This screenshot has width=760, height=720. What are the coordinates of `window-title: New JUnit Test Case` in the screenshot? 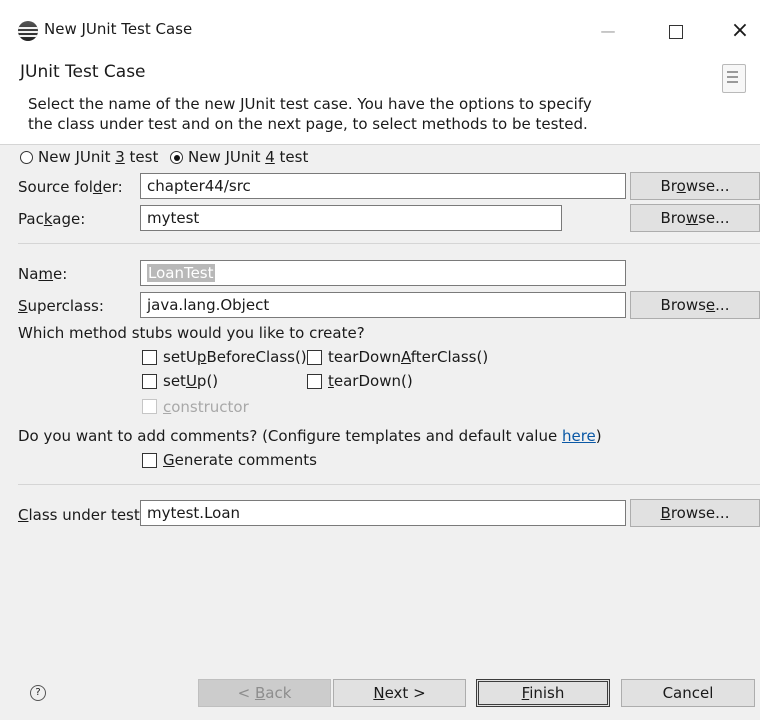 It's located at (118, 29).